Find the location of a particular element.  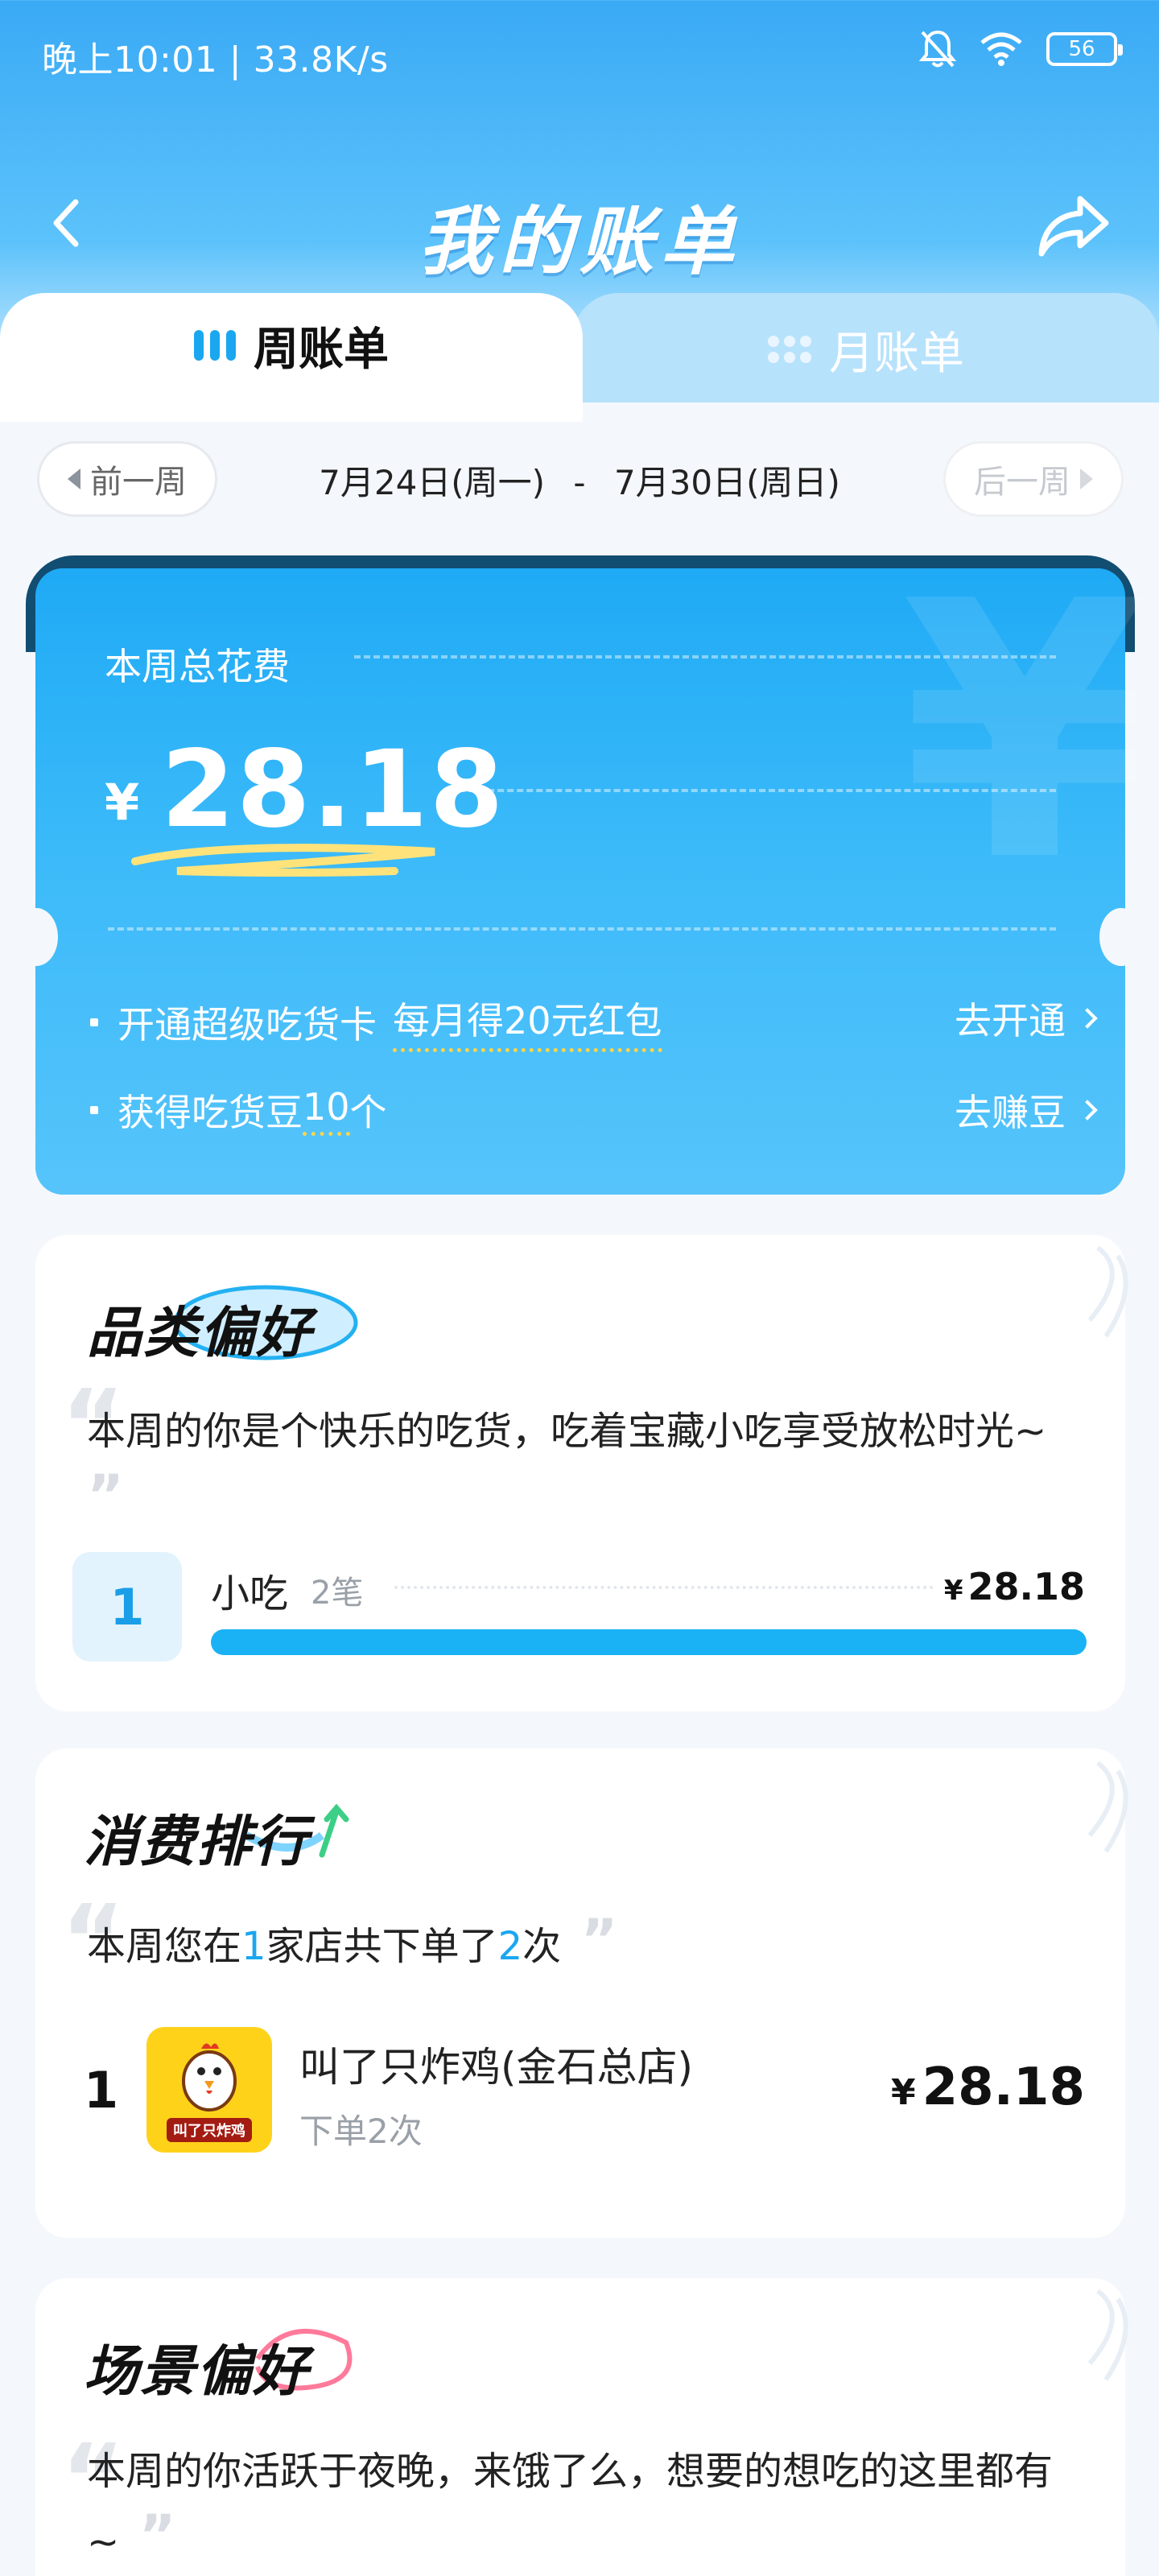

yen-watermark-icon: ¥ is located at coordinates (1025, 732).